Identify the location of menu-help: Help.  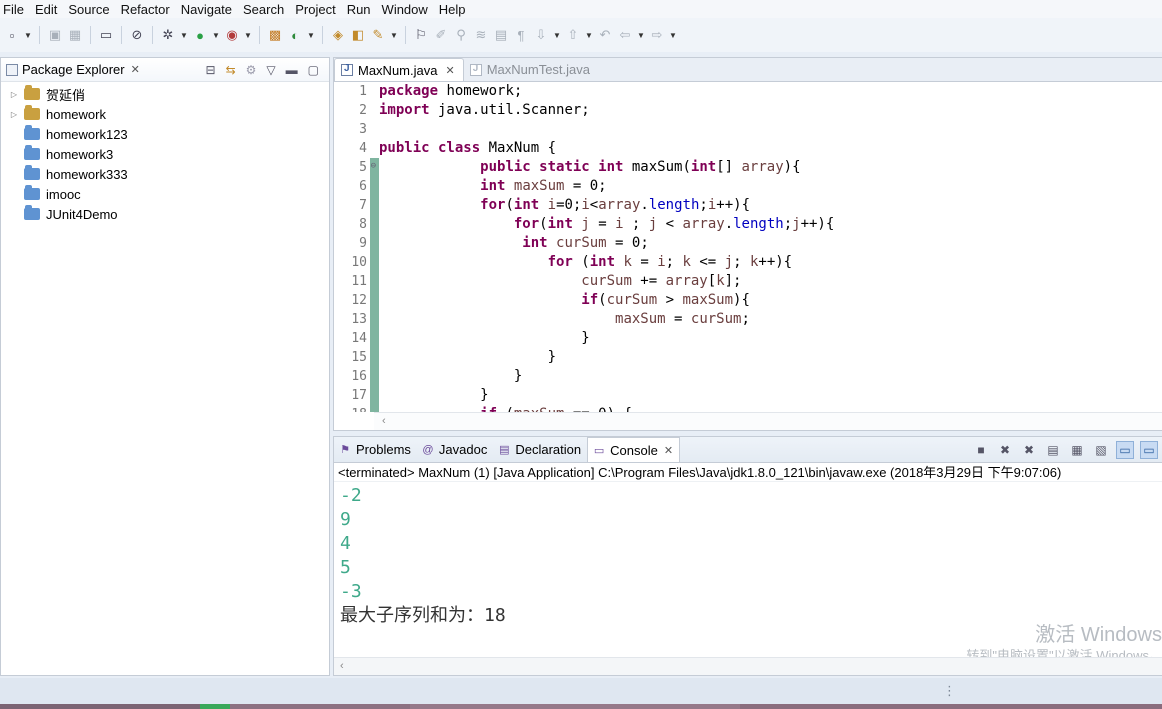
(453, 9).